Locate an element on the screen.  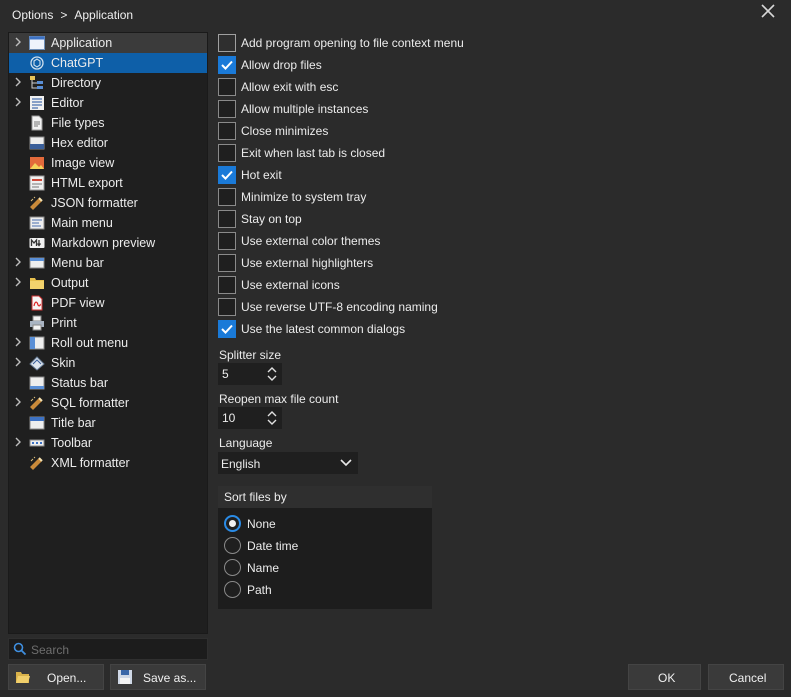
sort-option-date-time: Date time is located at coordinates (324, 546).